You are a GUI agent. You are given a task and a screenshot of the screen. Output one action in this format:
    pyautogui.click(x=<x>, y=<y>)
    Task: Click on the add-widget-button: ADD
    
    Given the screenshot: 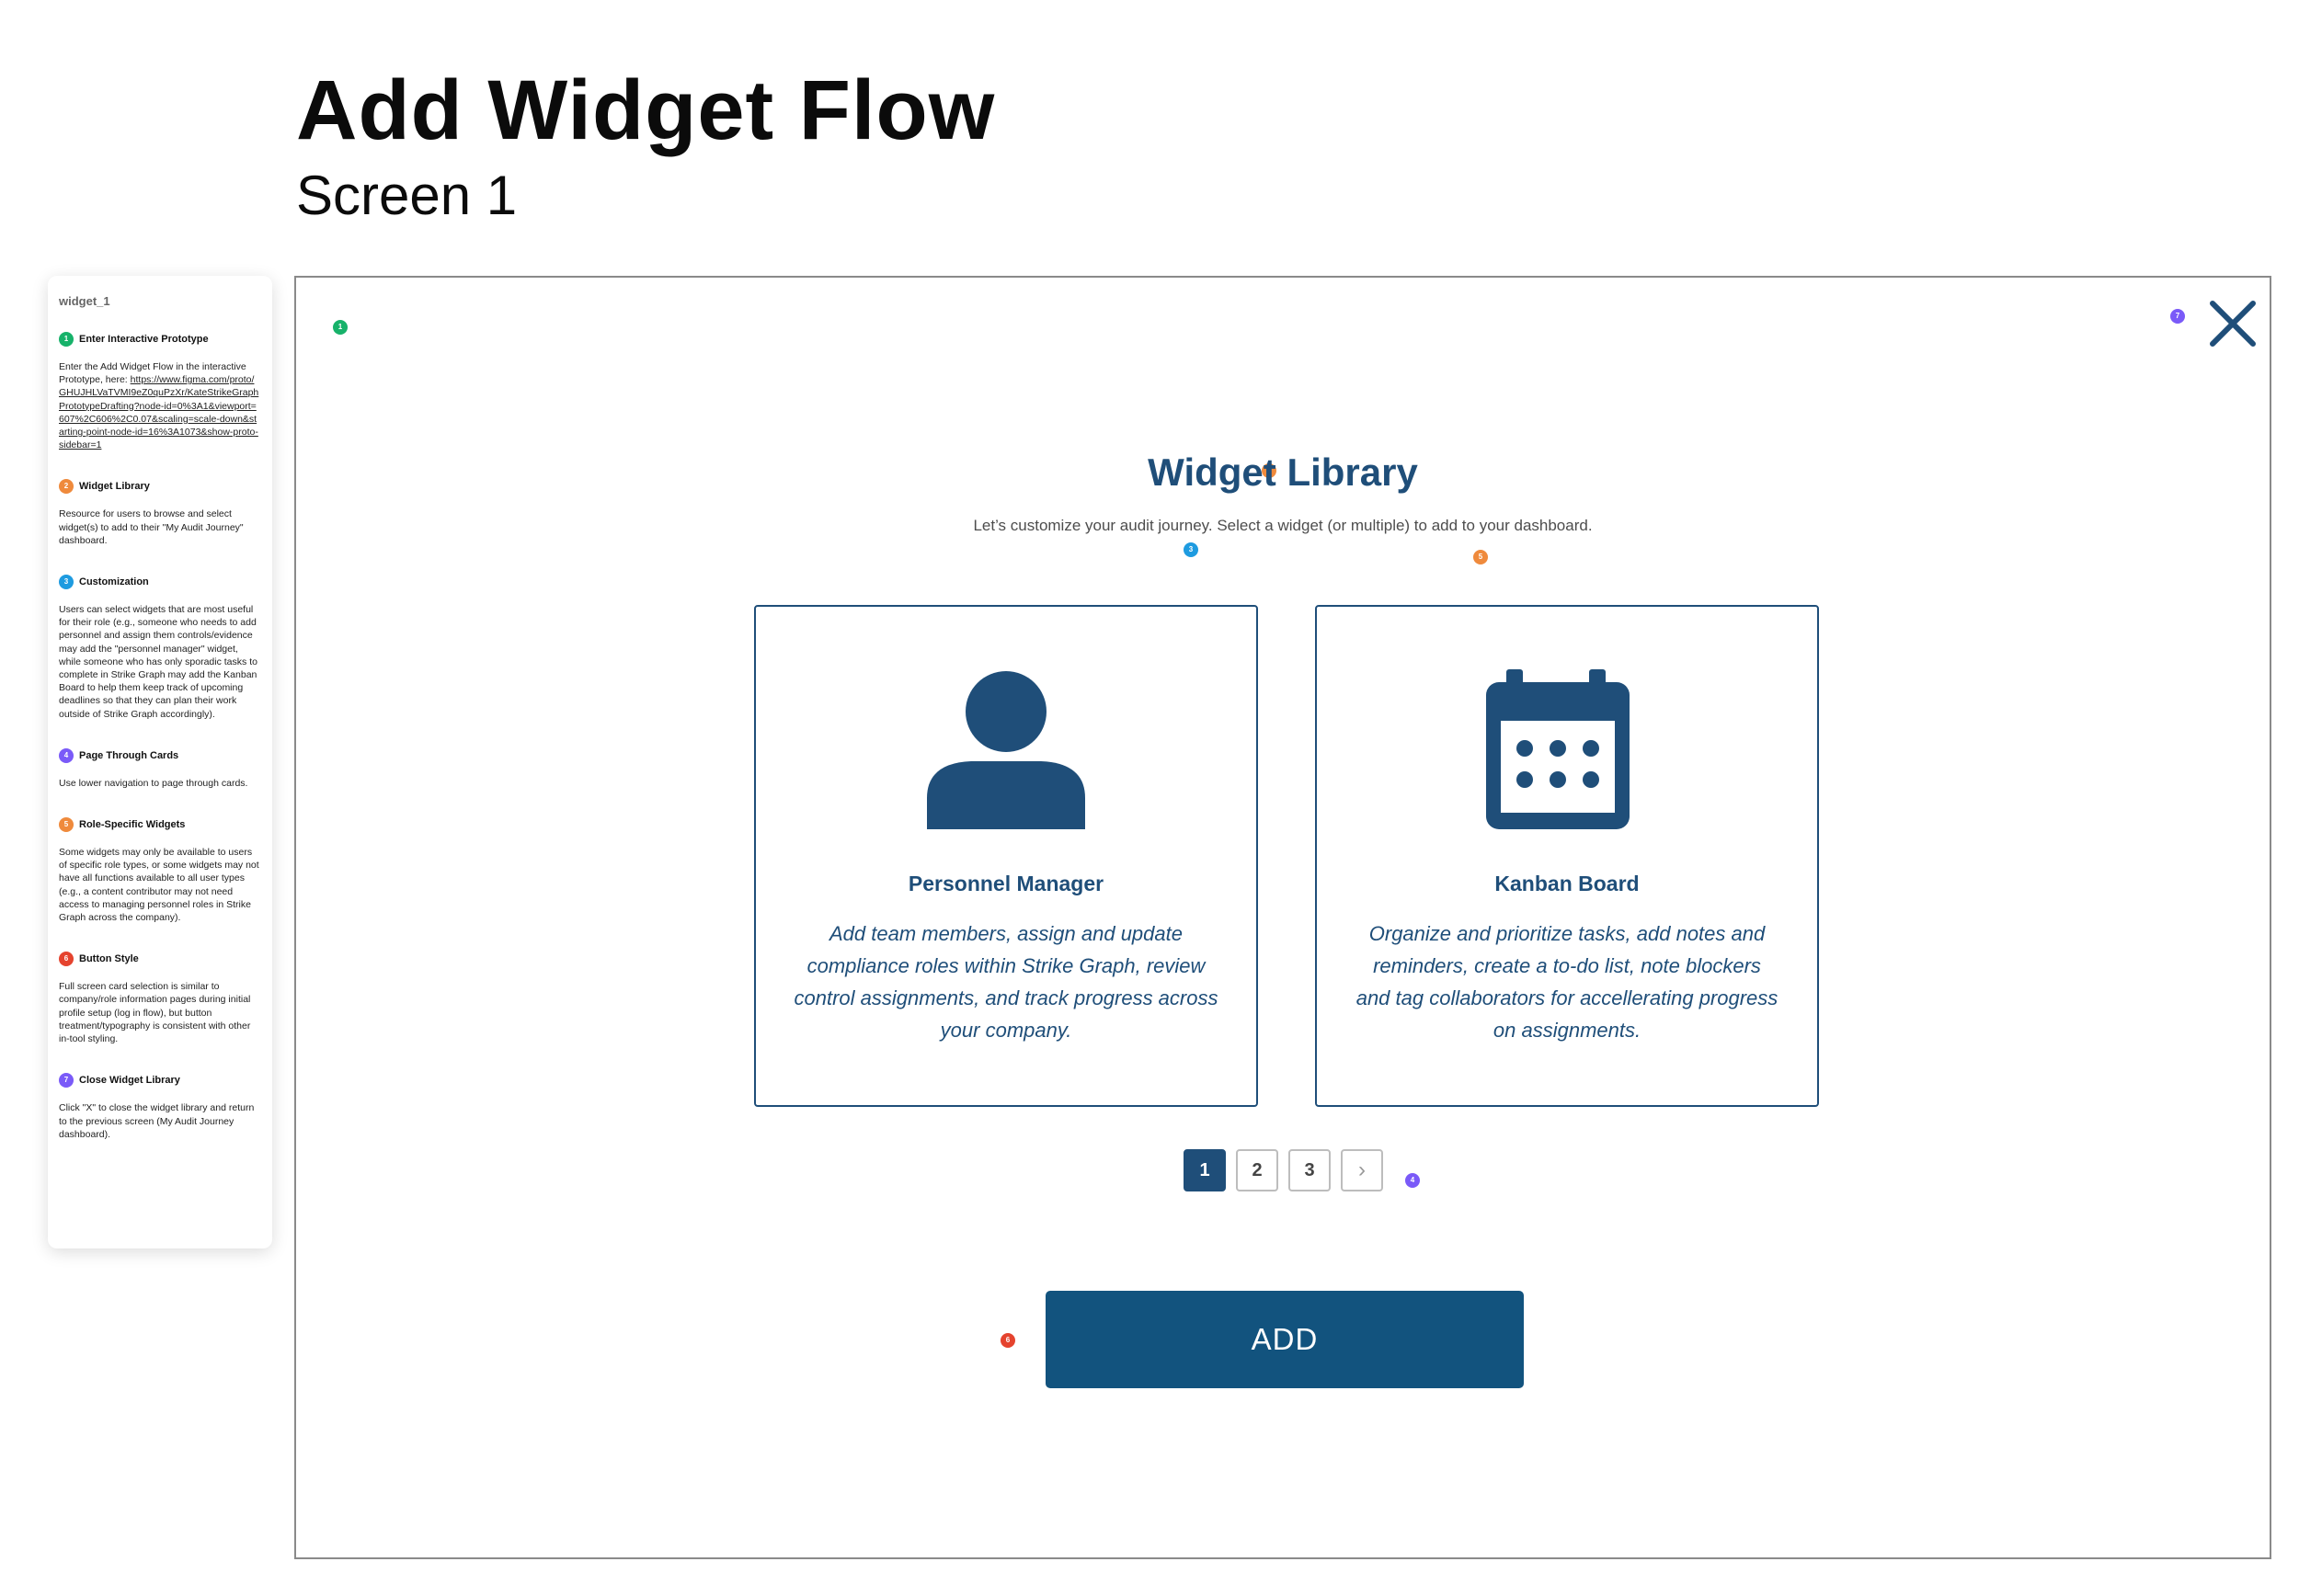 What is the action you would take?
    pyautogui.click(x=1285, y=1339)
    